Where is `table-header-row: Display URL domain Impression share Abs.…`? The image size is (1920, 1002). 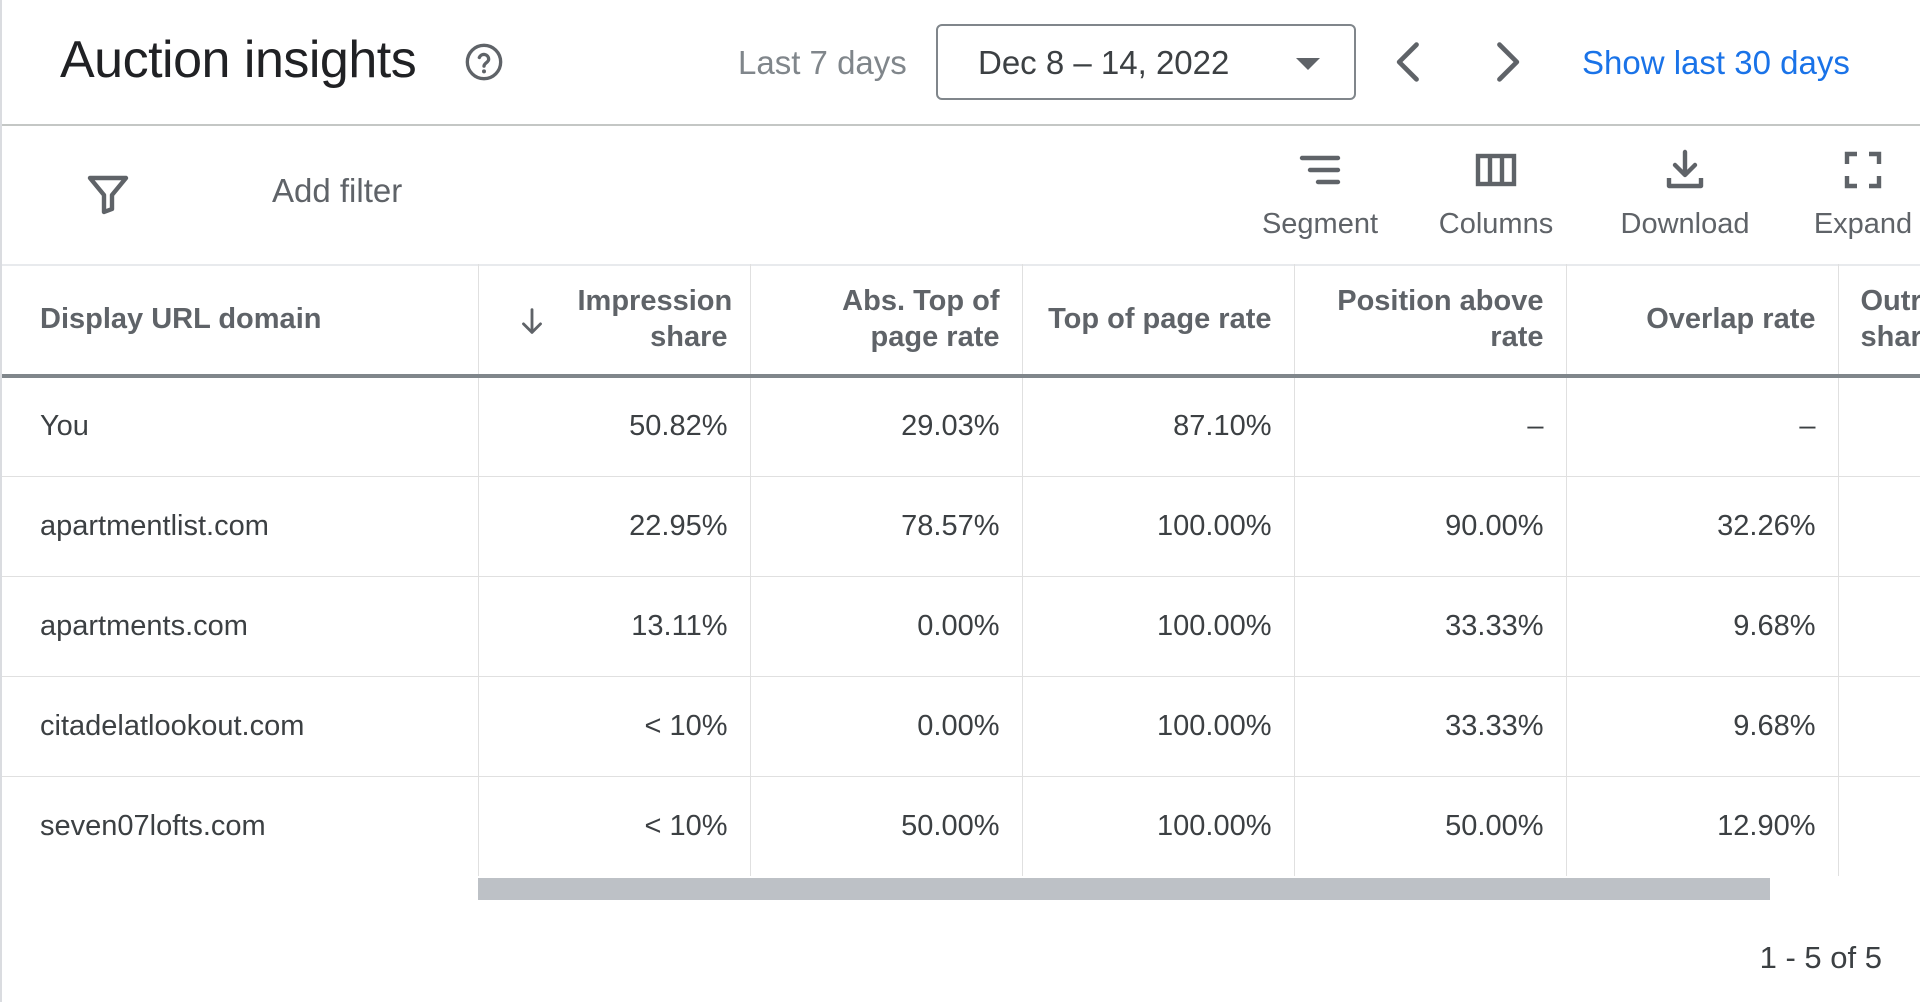 table-header-row: Display URL domain Impression share Abs.… is located at coordinates (960, 321).